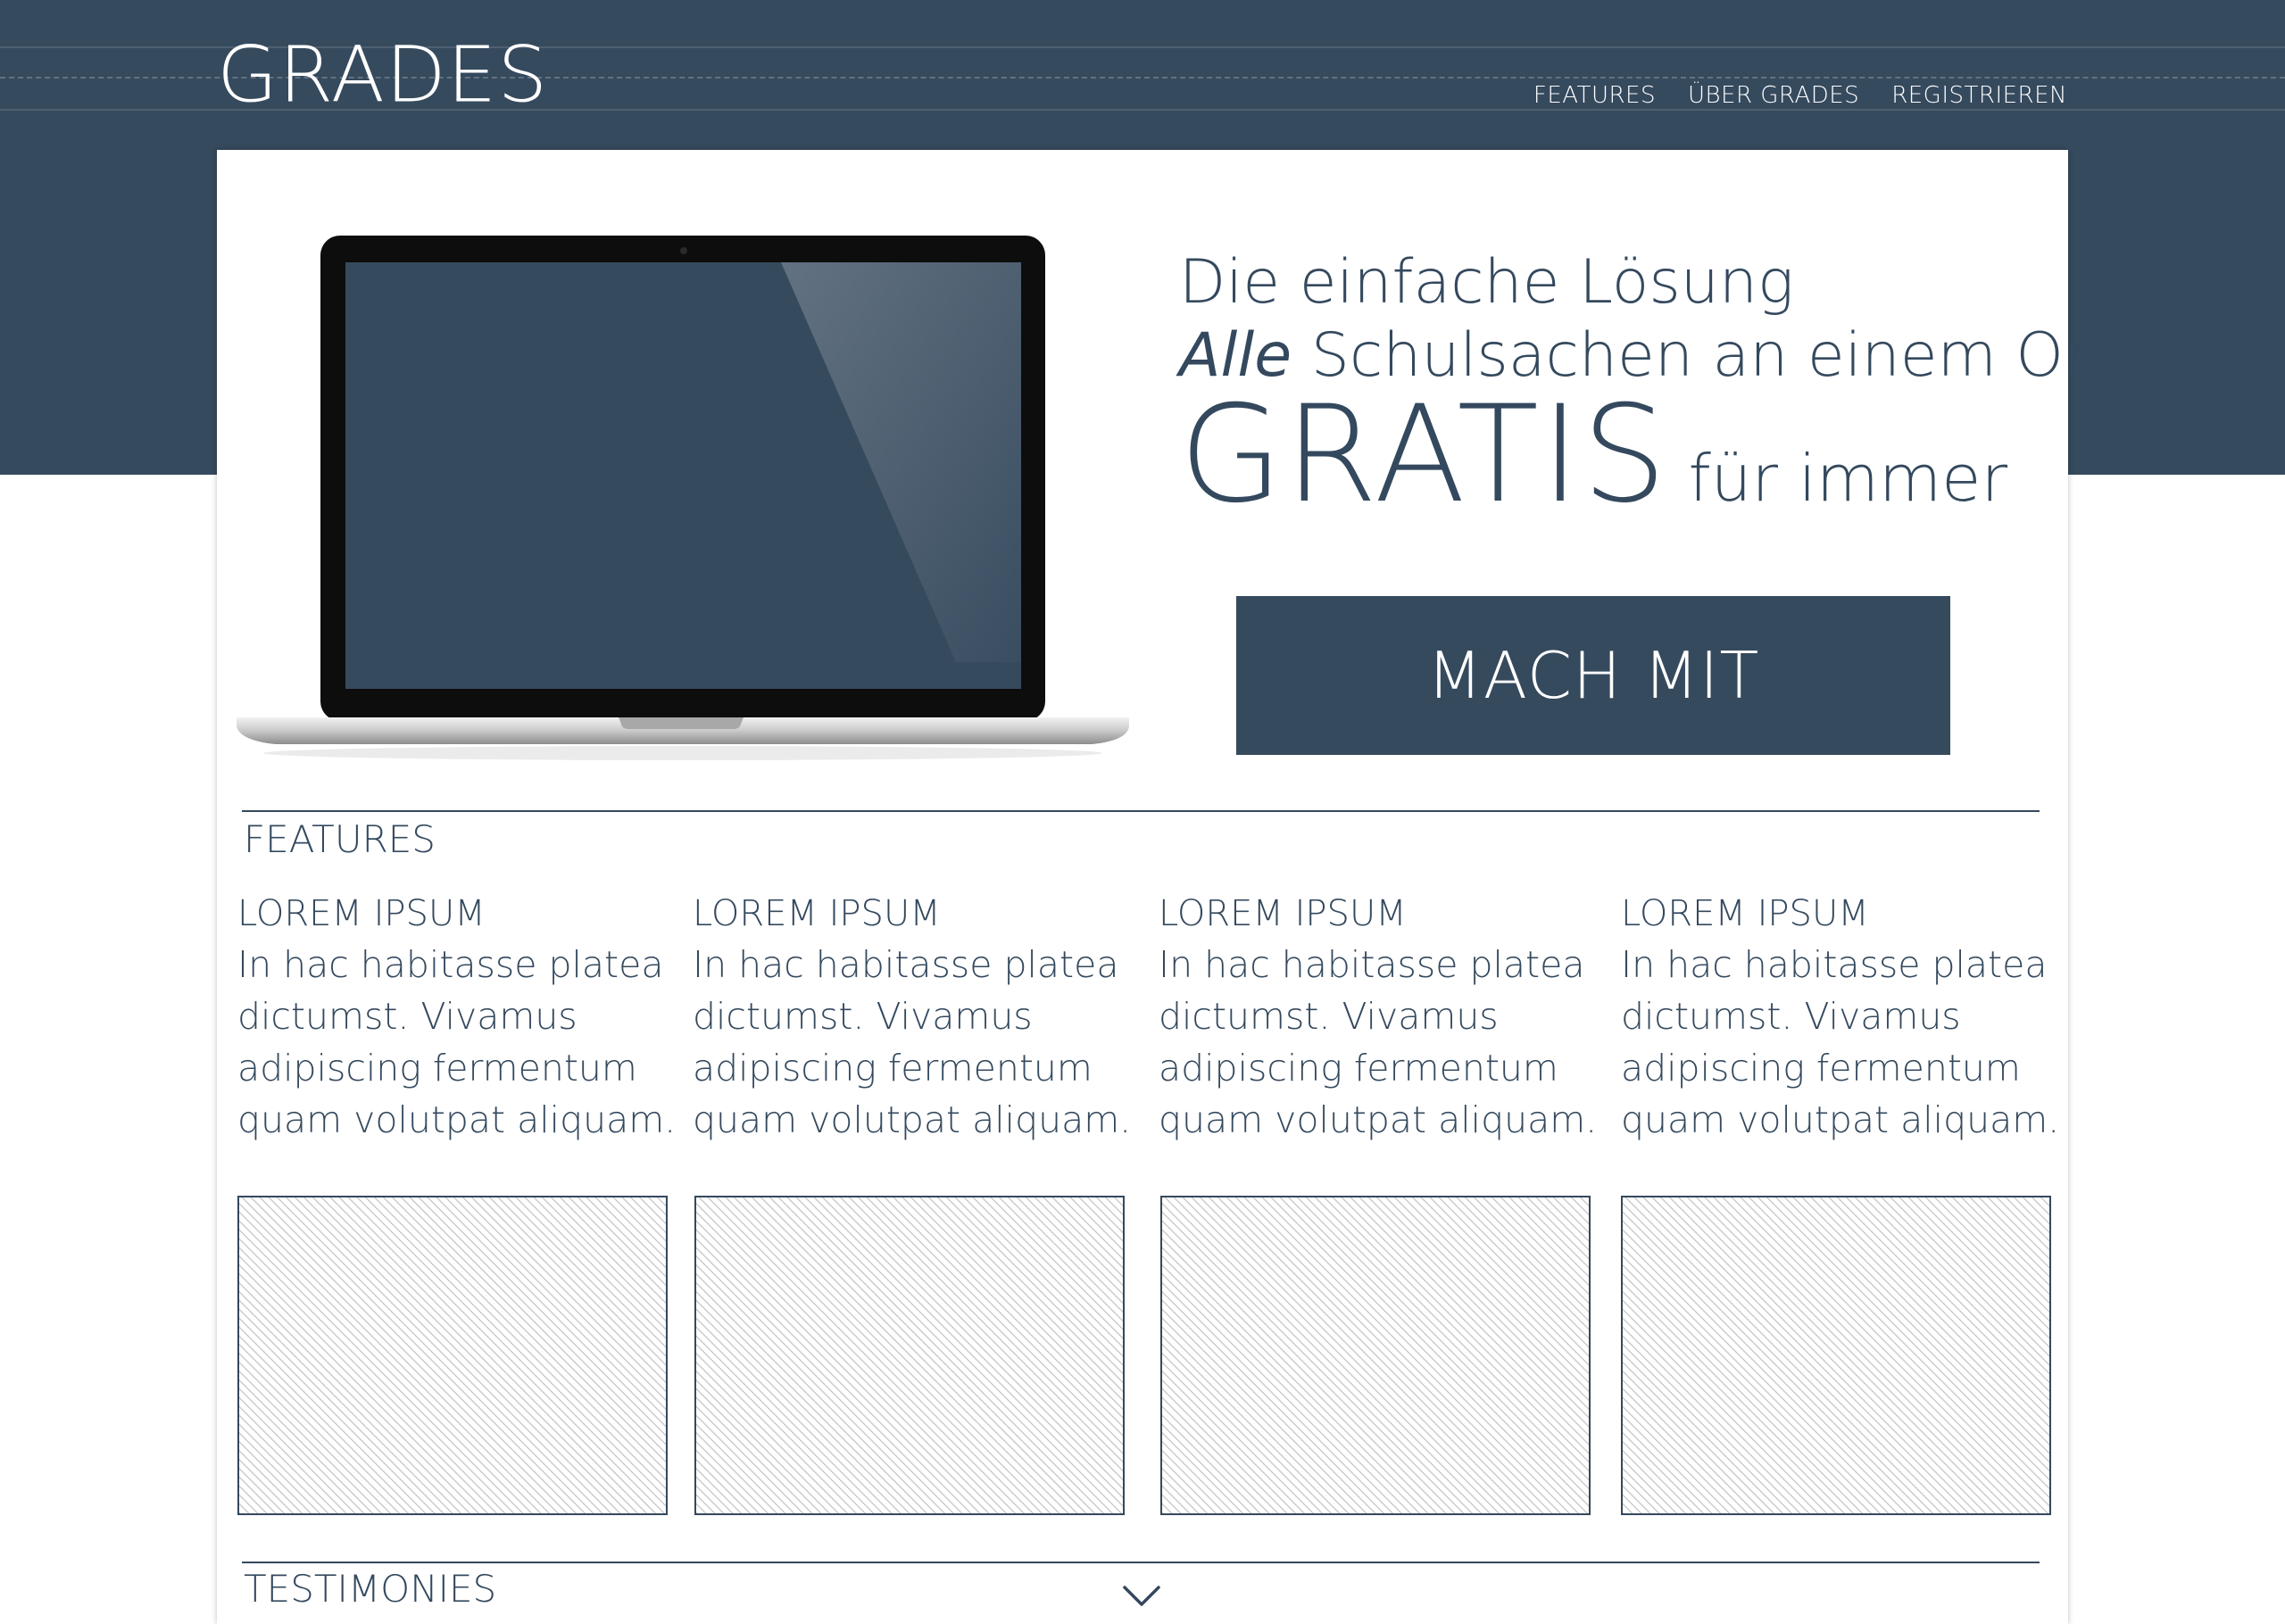 This screenshot has height=1624, width=2285. I want to click on hero-price-line: GRATIS für immer, so click(1646, 455).